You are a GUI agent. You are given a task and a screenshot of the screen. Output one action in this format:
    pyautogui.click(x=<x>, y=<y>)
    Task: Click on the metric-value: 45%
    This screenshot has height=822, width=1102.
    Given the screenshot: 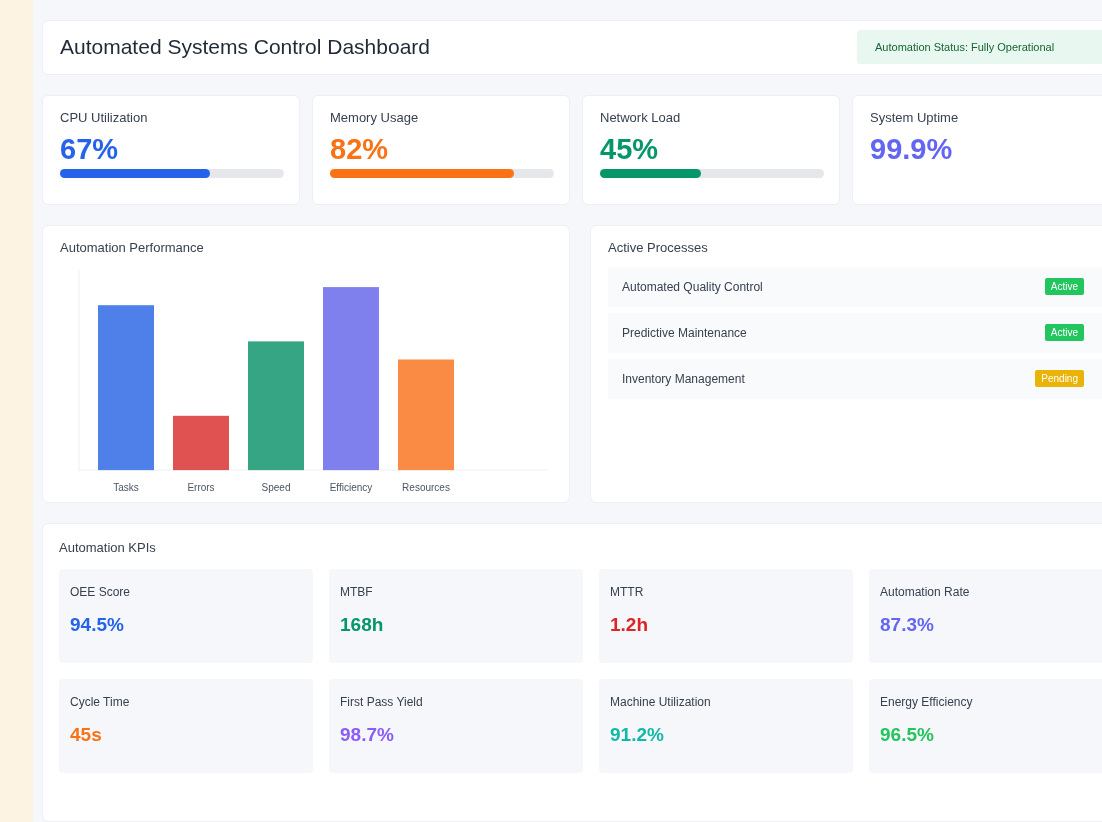 What is the action you would take?
    pyautogui.click(x=630, y=149)
    